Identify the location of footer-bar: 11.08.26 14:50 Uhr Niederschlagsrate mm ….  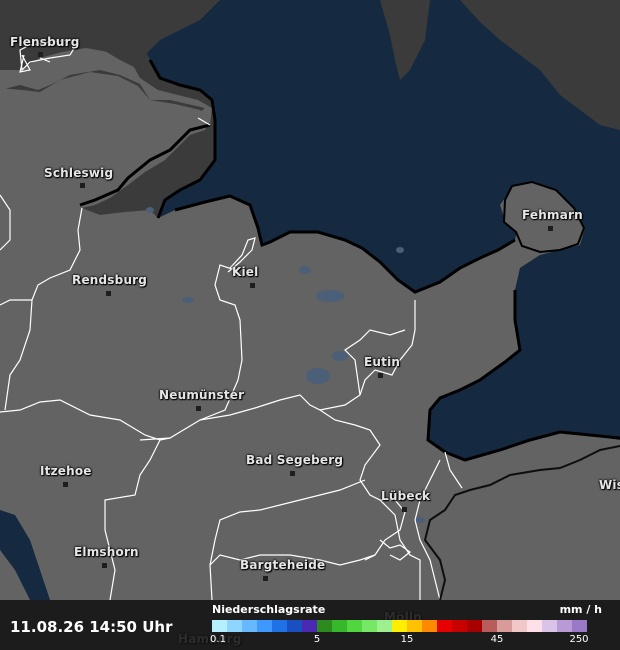
(310, 625).